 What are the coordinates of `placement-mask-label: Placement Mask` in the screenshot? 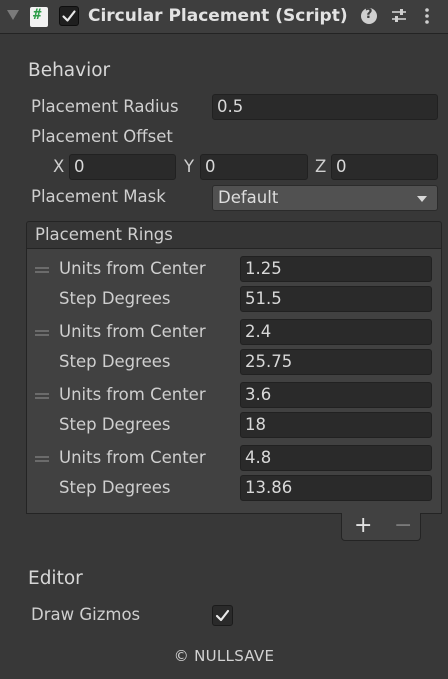 It's located at (98, 196).